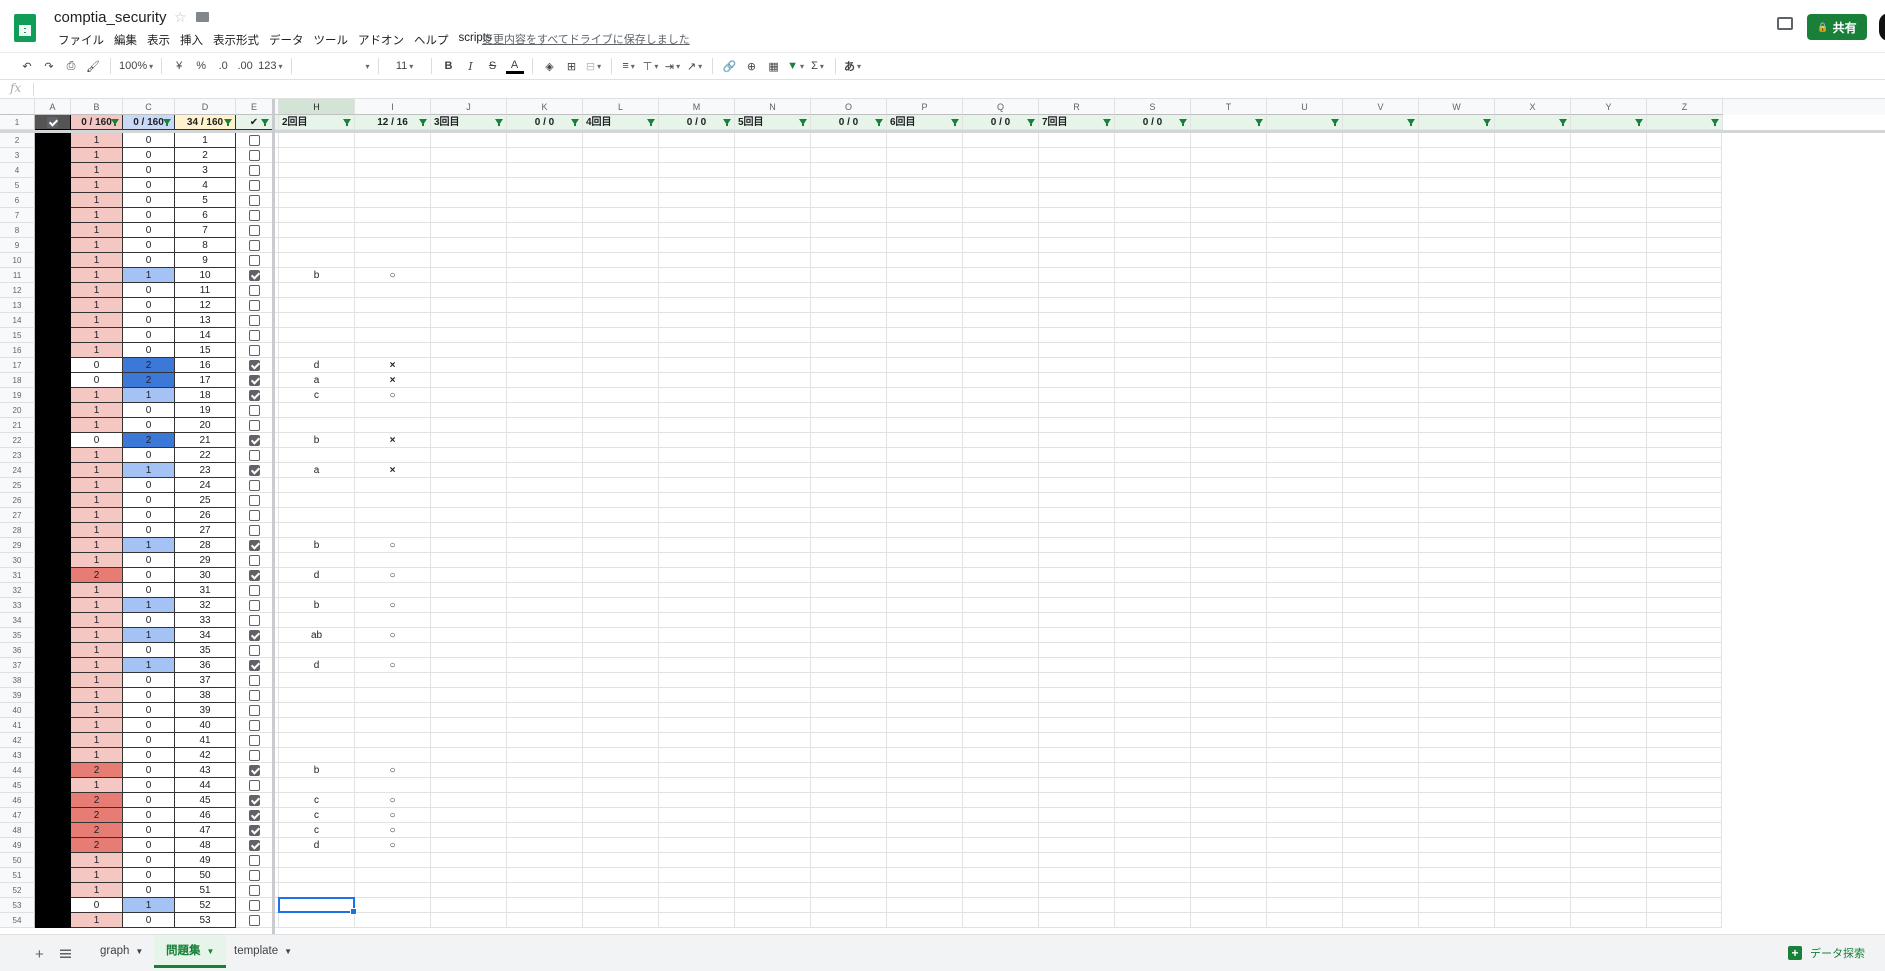 The image size is (1885, 971). I want to click on column-header: Q, so click(1001, 107).